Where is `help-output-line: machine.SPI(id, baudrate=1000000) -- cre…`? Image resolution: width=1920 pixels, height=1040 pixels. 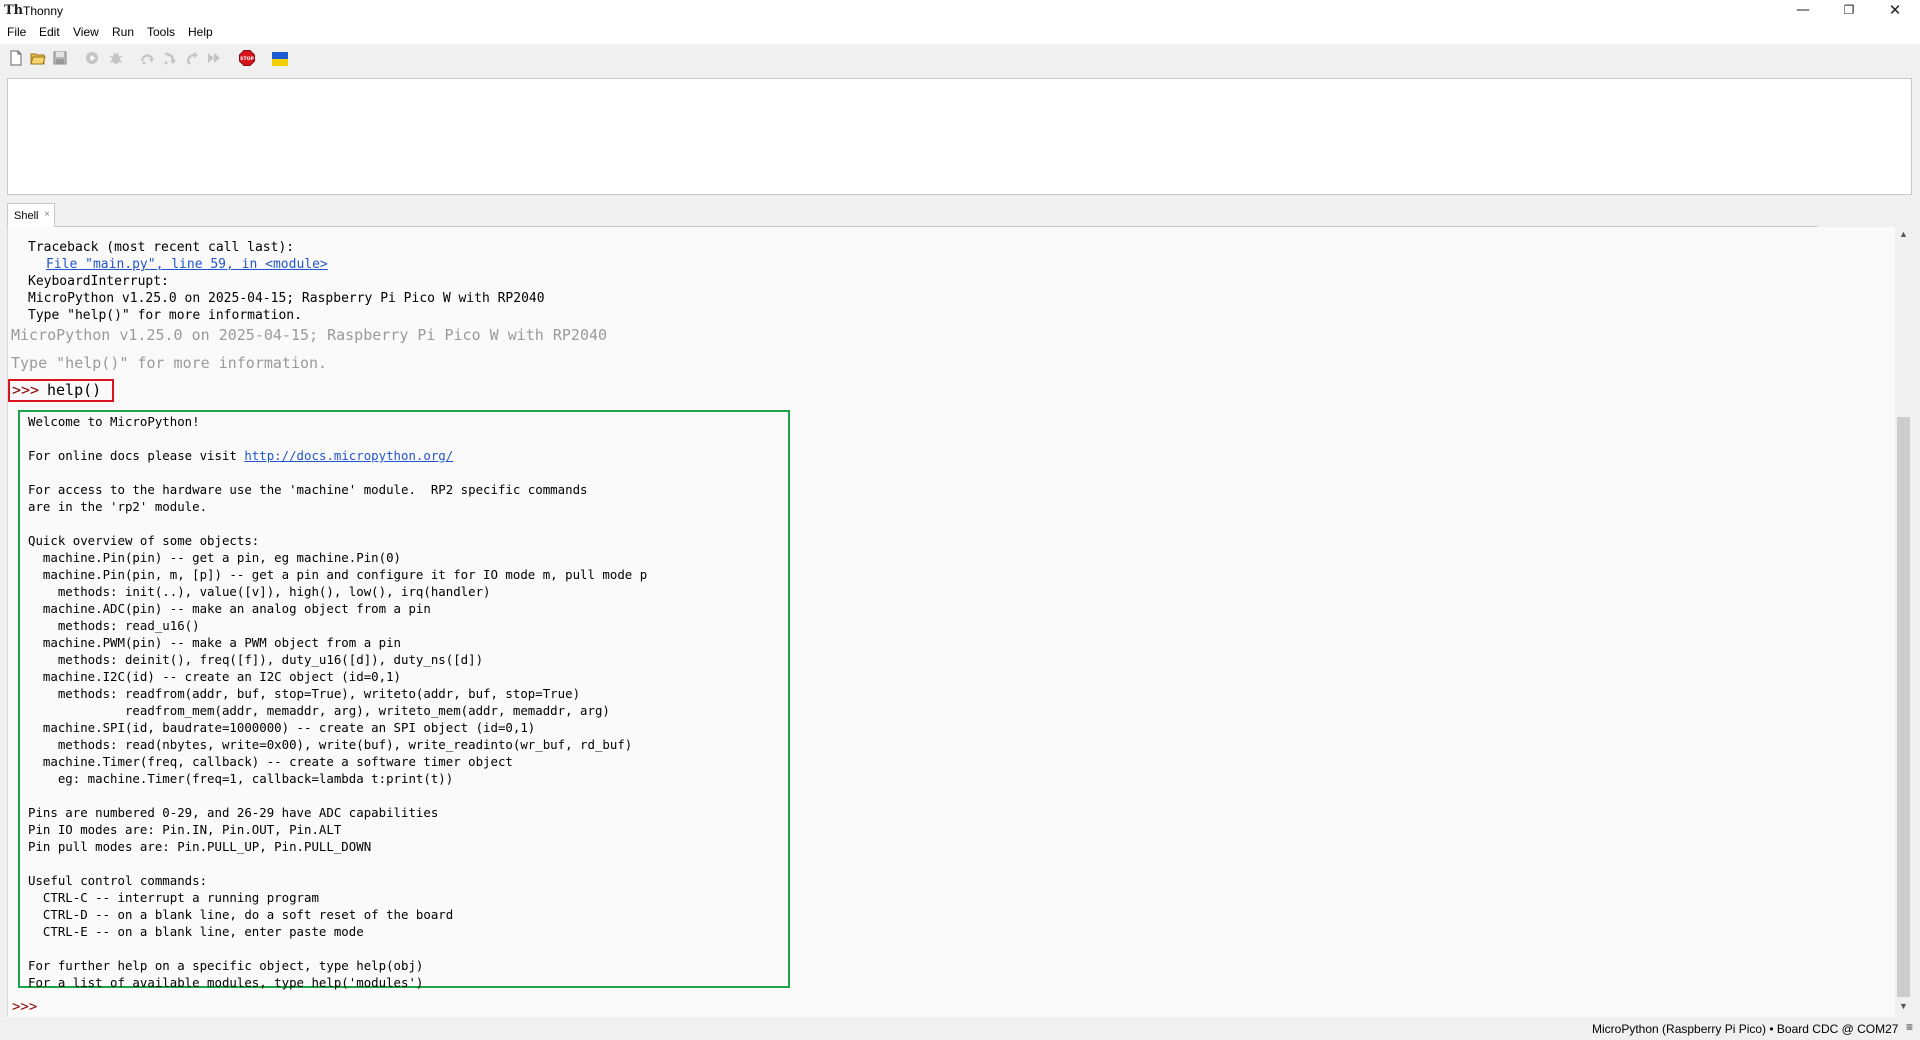
help-output-line: machine.SPI(id, baudrate=1000000) -- cre… is located at coordinates (282, 727).